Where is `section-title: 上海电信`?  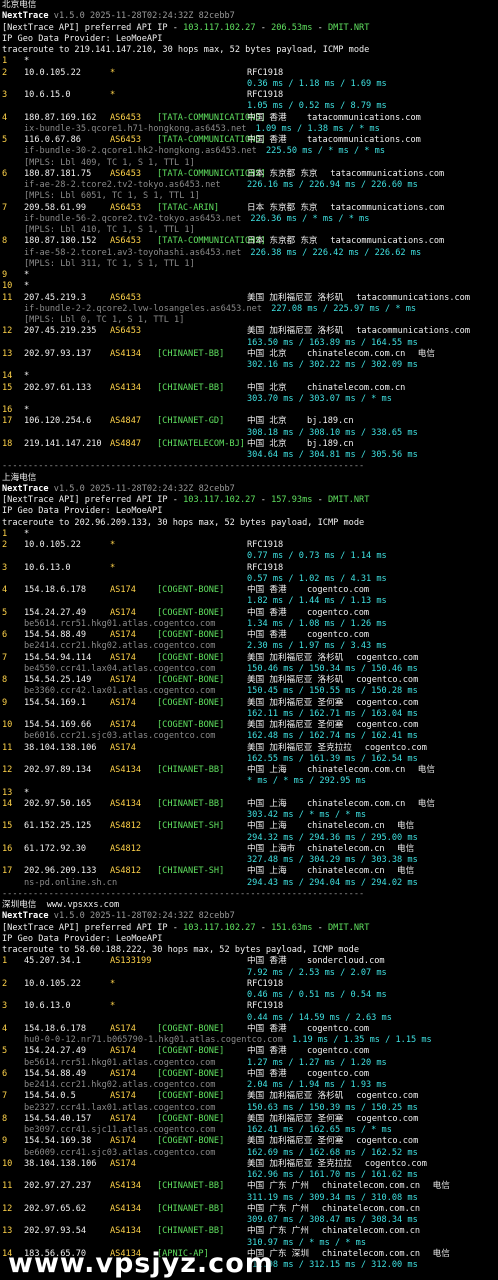
section-title: 上海电信 is located at coordinates (250, 478).